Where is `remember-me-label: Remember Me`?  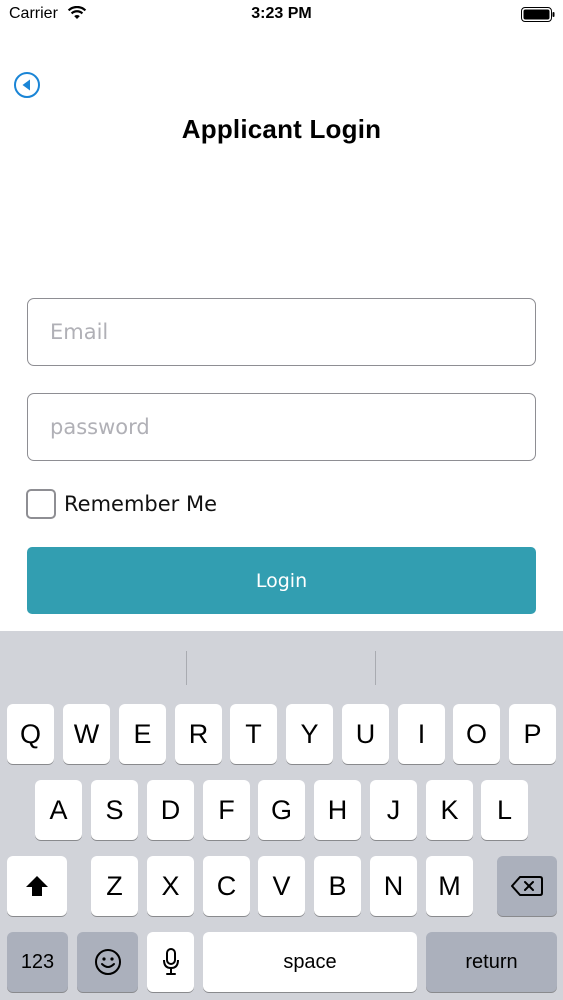
remember-me-label: Remember Me is located at coordinates (140, 504).